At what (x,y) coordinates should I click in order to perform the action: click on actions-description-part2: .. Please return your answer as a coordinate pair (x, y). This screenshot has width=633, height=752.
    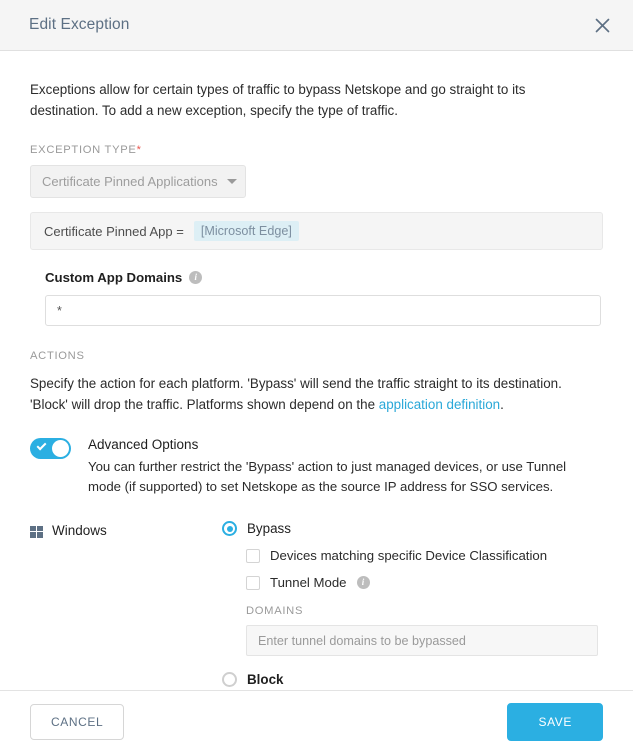
    Looking at the image, I should click on (502, 404).